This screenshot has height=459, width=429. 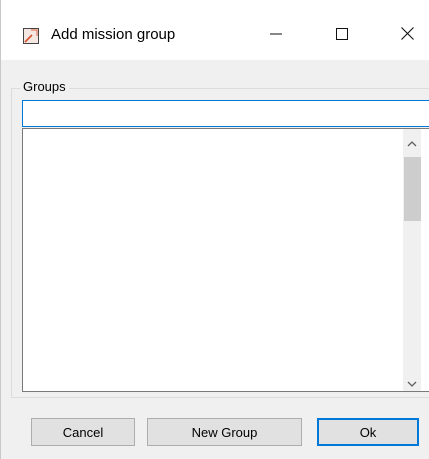 I want to click on close-button, so click(x=406, y=36).